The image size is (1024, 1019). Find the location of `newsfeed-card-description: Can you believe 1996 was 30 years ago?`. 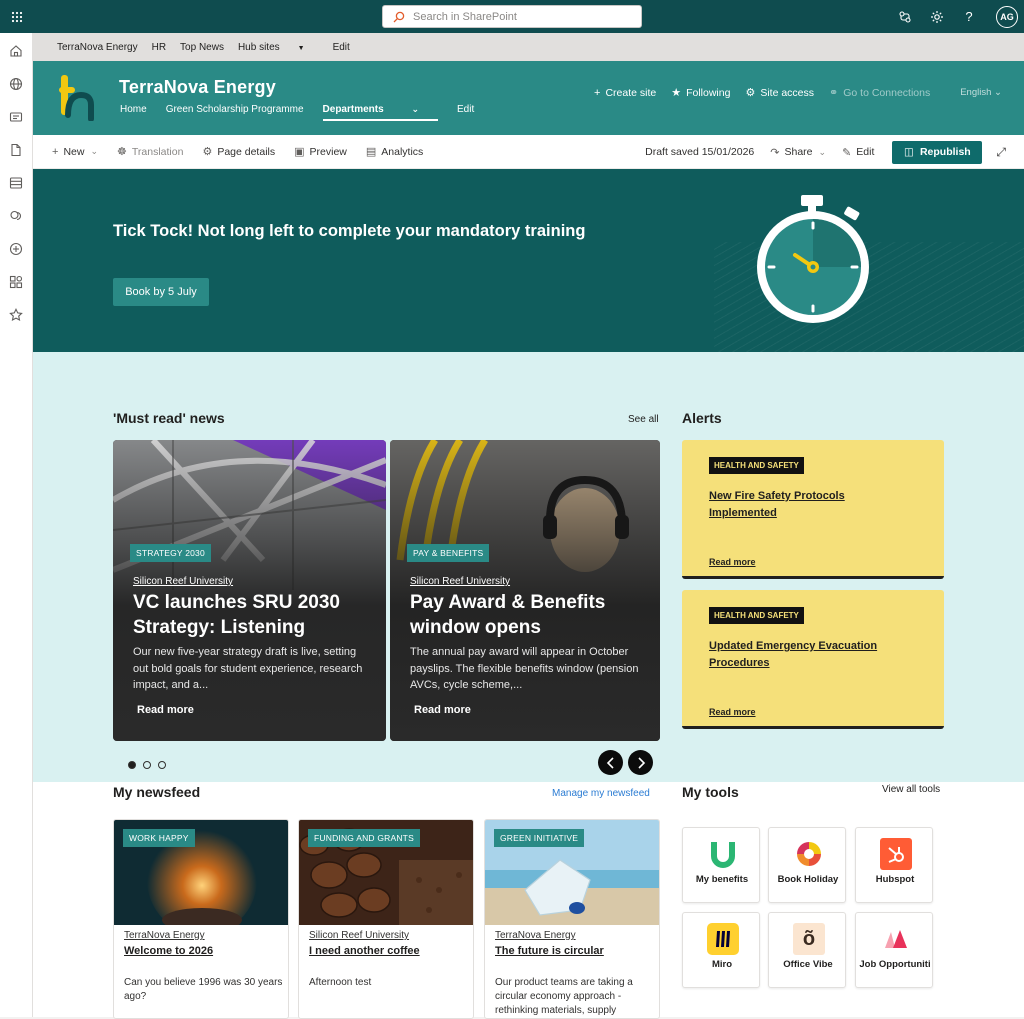

newsfeed-card-description: Can you believe 1996 was 30 years ago? is located at coordinates (203, 989).